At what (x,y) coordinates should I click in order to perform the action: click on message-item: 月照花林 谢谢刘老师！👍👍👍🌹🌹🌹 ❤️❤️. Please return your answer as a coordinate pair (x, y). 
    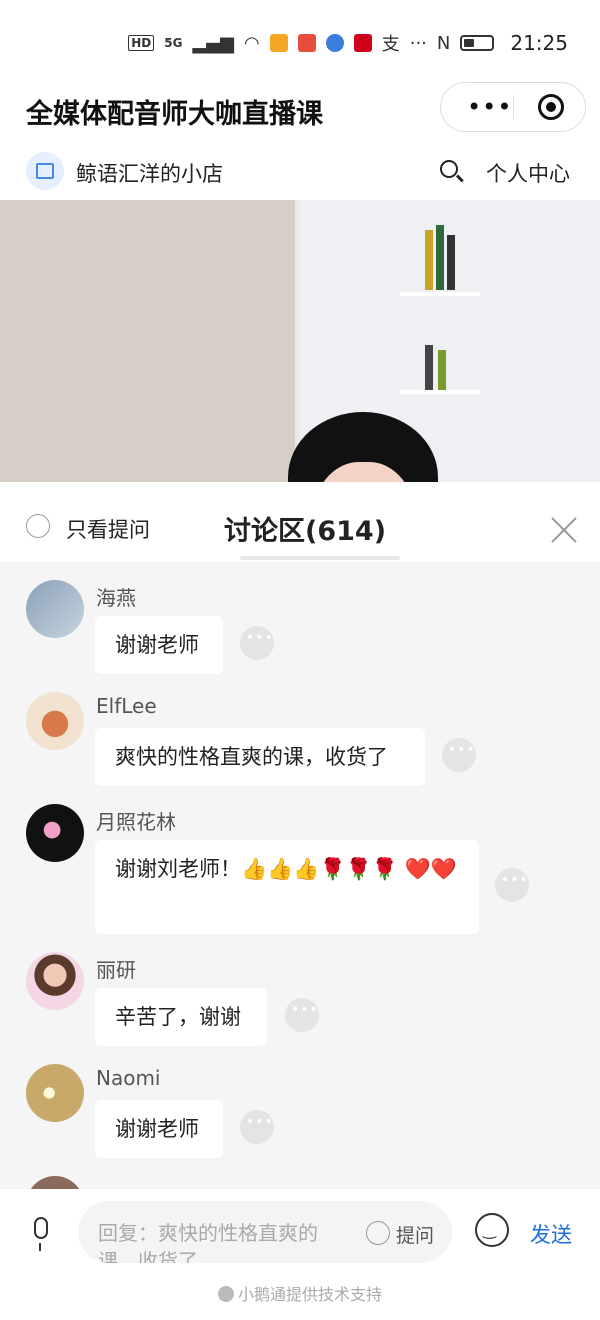
    Looking at the image, I should click on (300, 874).